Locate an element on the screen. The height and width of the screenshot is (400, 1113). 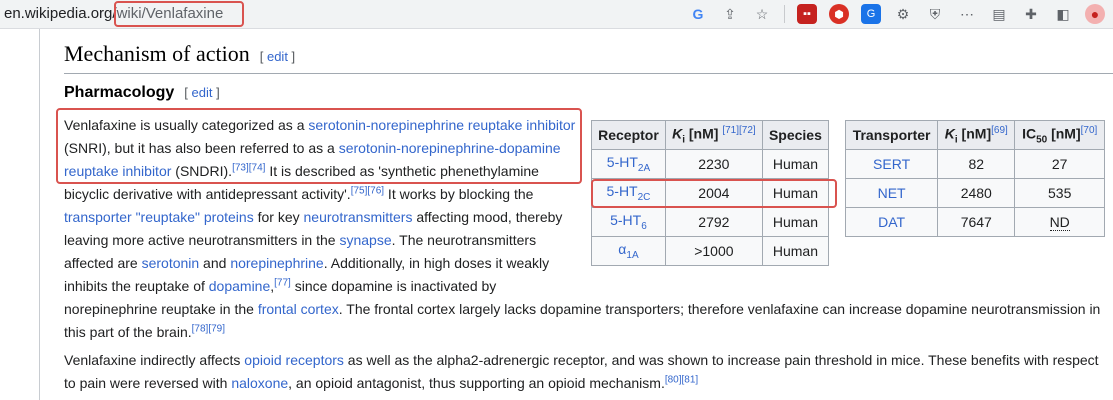
text: affected are is located at coordinates (103, 263).